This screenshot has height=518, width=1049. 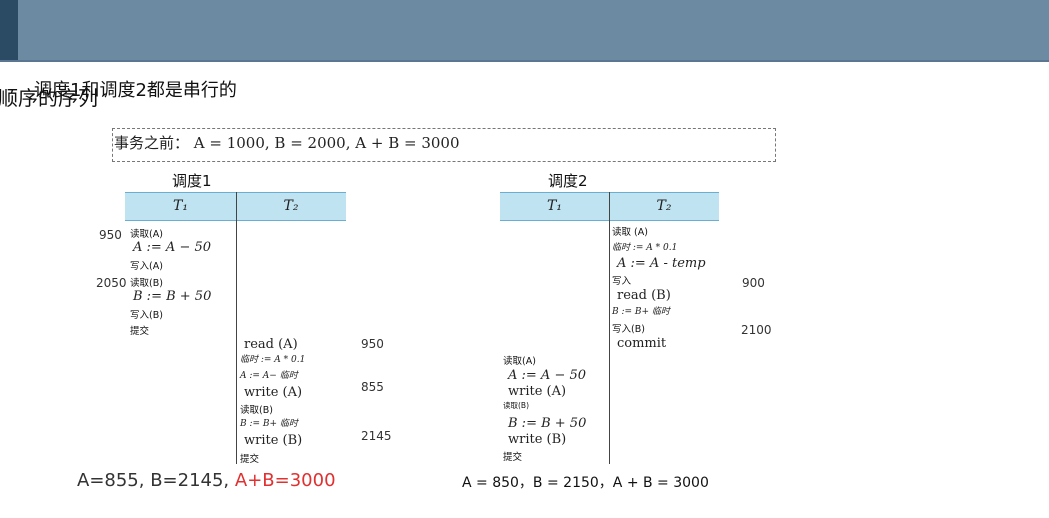 What do you see at coordinates (661, 263) in the screenshot?
I see `s2-t2-op: A := A - temp` at bounding box center [661, 263].